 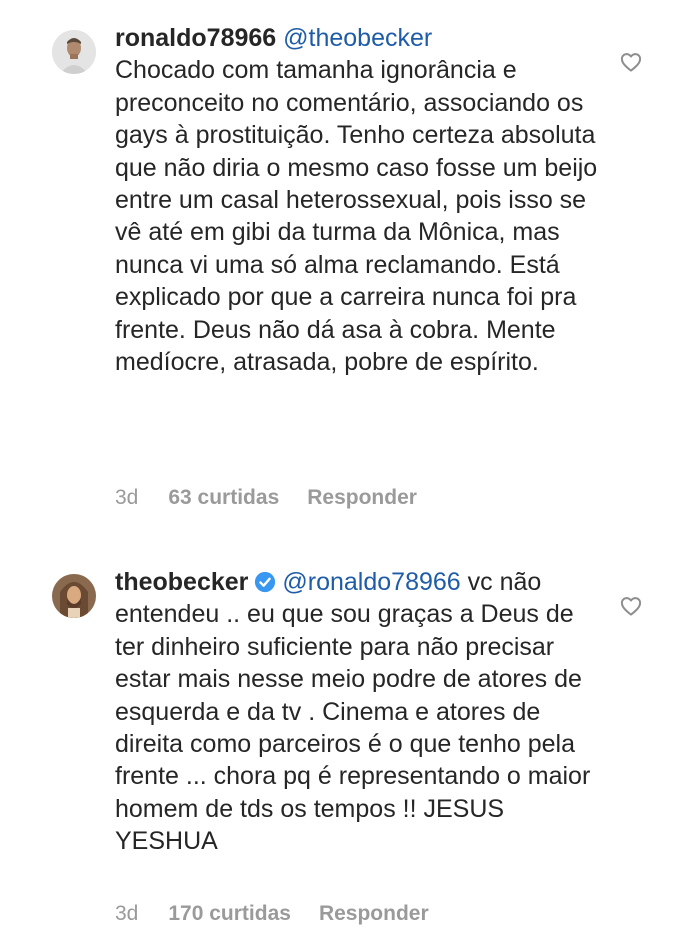 I want to click on comment-likes: 170 curtidas, so click(x=229, y=913).